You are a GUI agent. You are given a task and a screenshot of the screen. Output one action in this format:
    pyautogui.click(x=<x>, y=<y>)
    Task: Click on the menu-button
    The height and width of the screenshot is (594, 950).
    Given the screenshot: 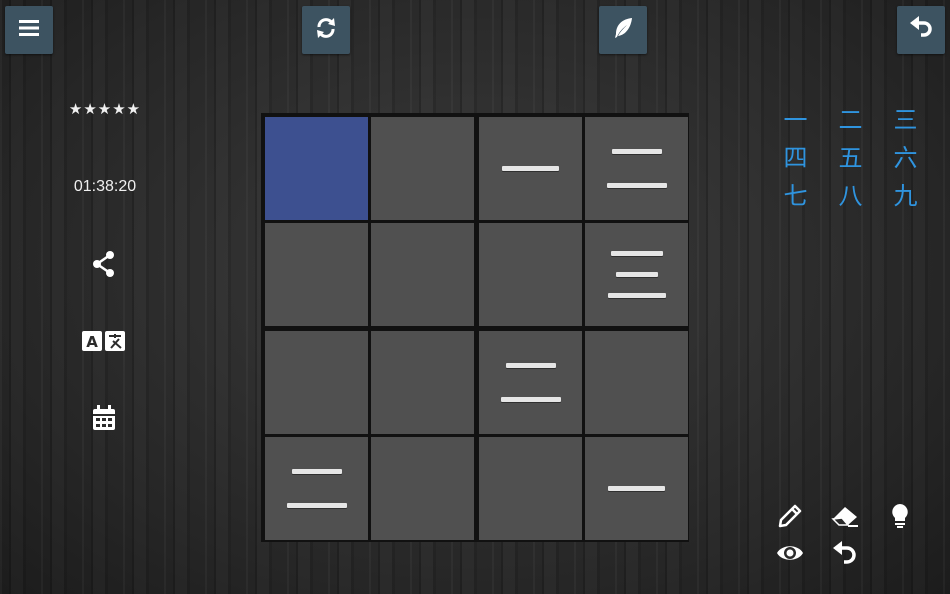 What is the action you would take?
    pyautogui.click(x=29, y=30)
    